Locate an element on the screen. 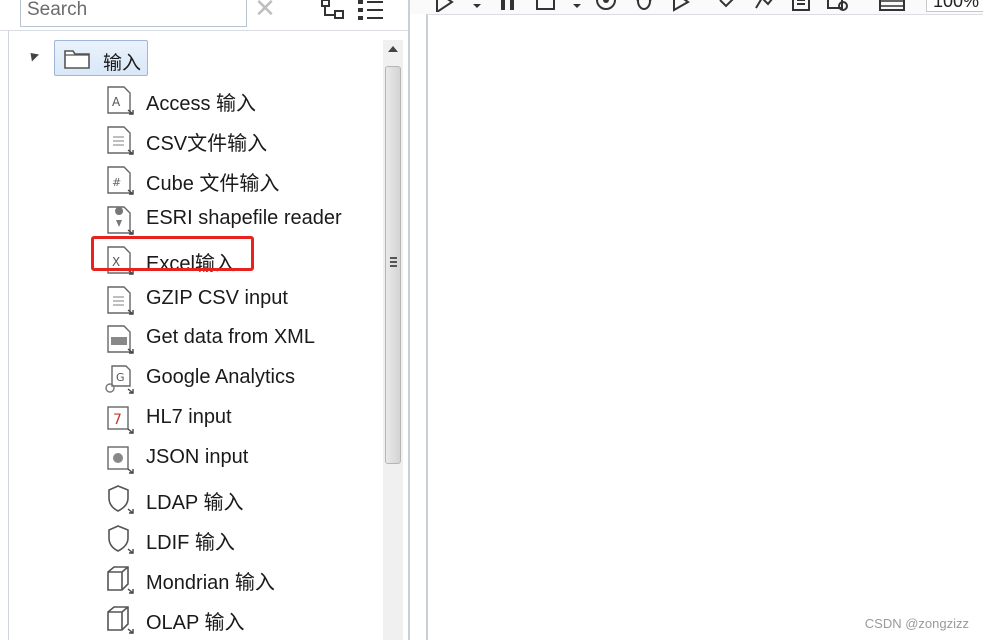 This screenshot has height=640, width=983. verify-icon is located at coordinates (730, 6).